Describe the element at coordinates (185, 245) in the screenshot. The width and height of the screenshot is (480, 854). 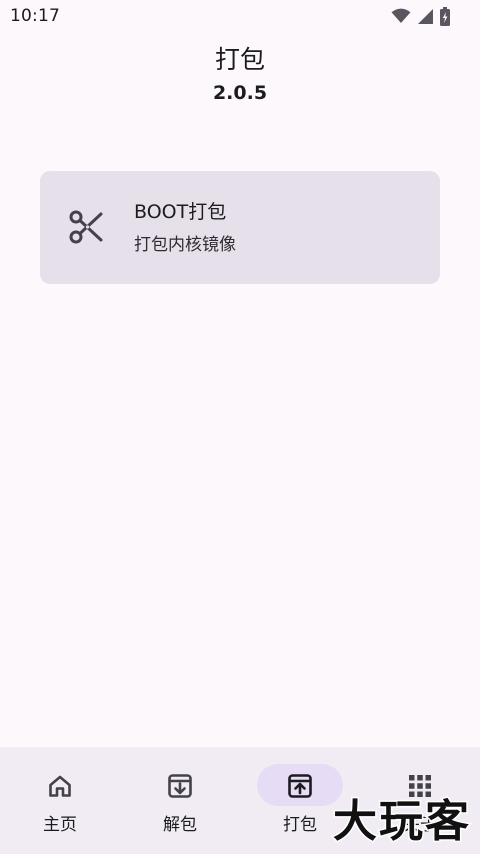
I see `card-subtitle: 打包内核镜像` at that location.